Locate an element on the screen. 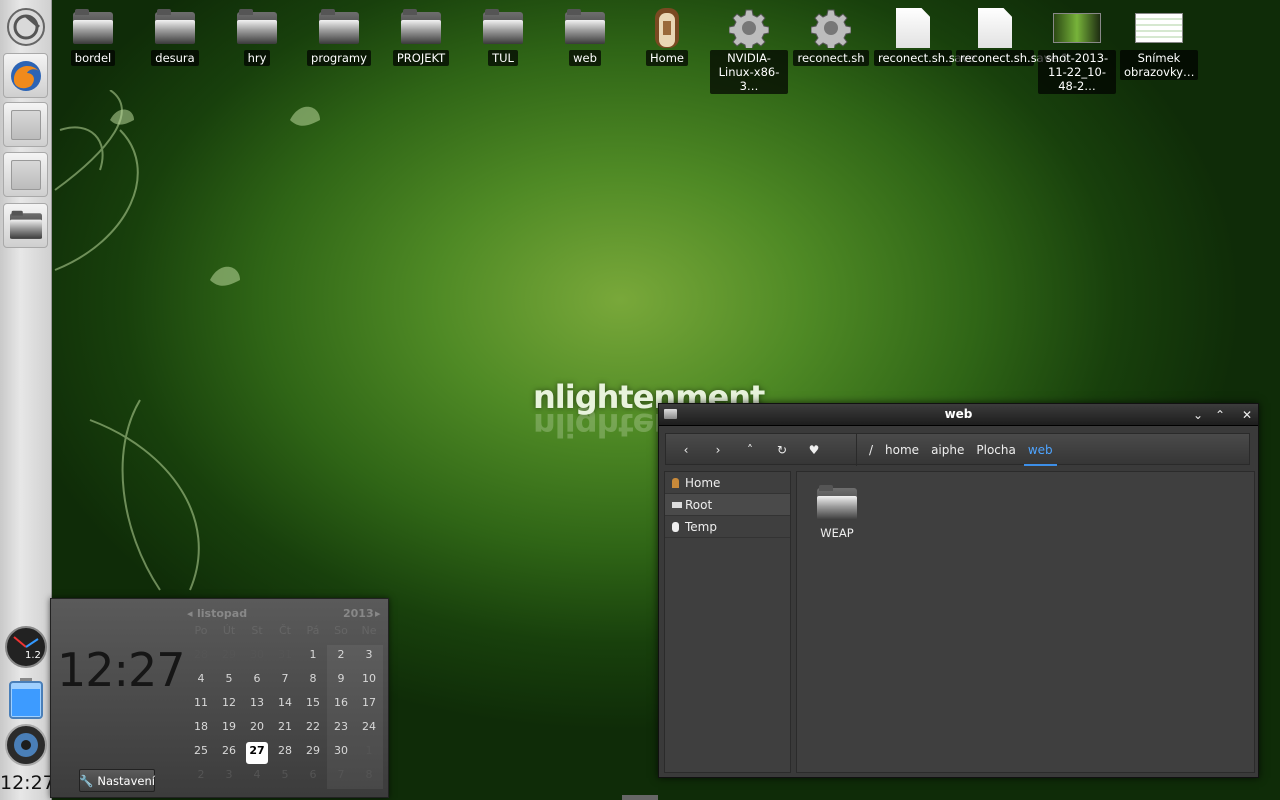 The height and width of the screenshot is (800, 1280). calendar-day: 20 is located at coordinates (257, 729).